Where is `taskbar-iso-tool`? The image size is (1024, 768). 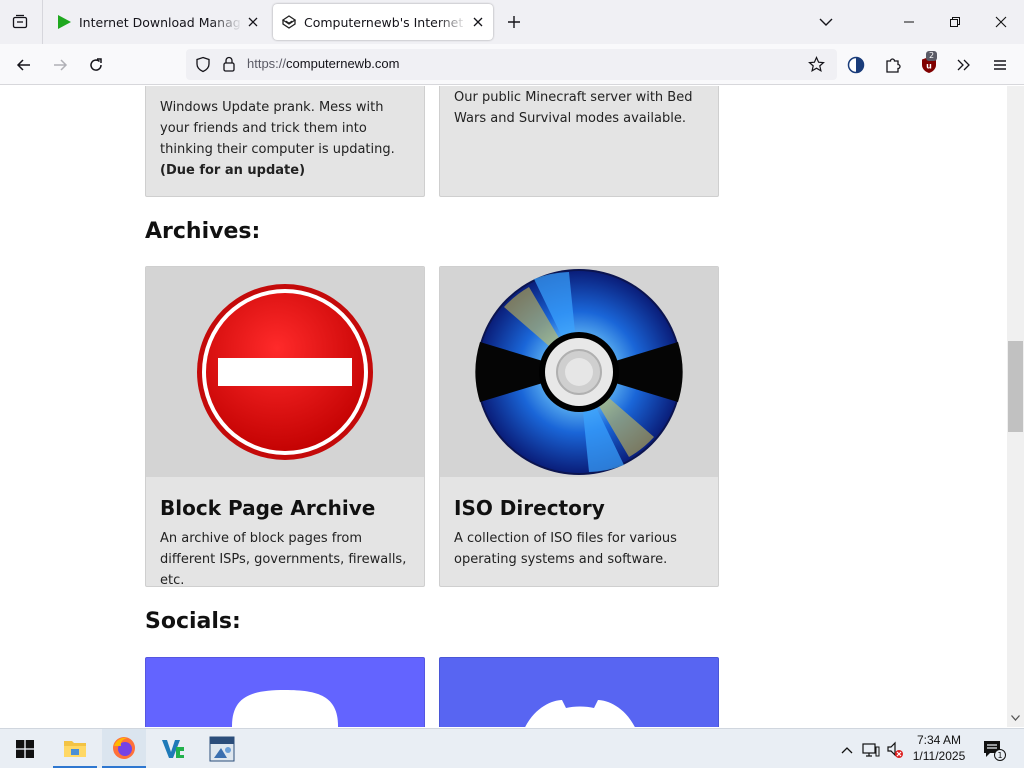 taskbar-iso-tool is located at coordinates (222, 748).